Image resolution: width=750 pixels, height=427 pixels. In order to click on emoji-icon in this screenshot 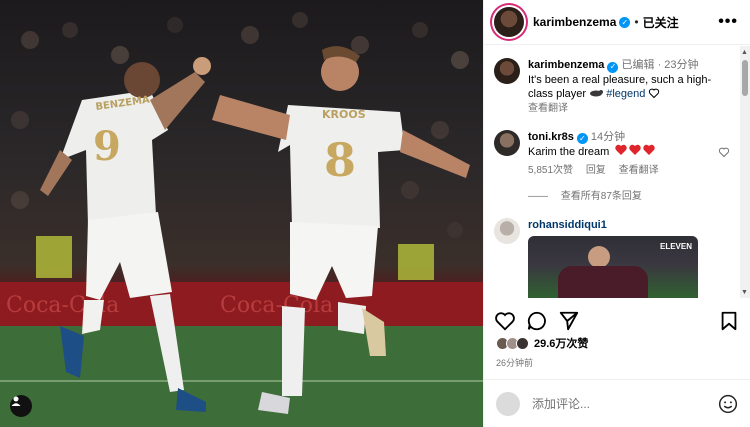, I will do `click(728, 404)`.